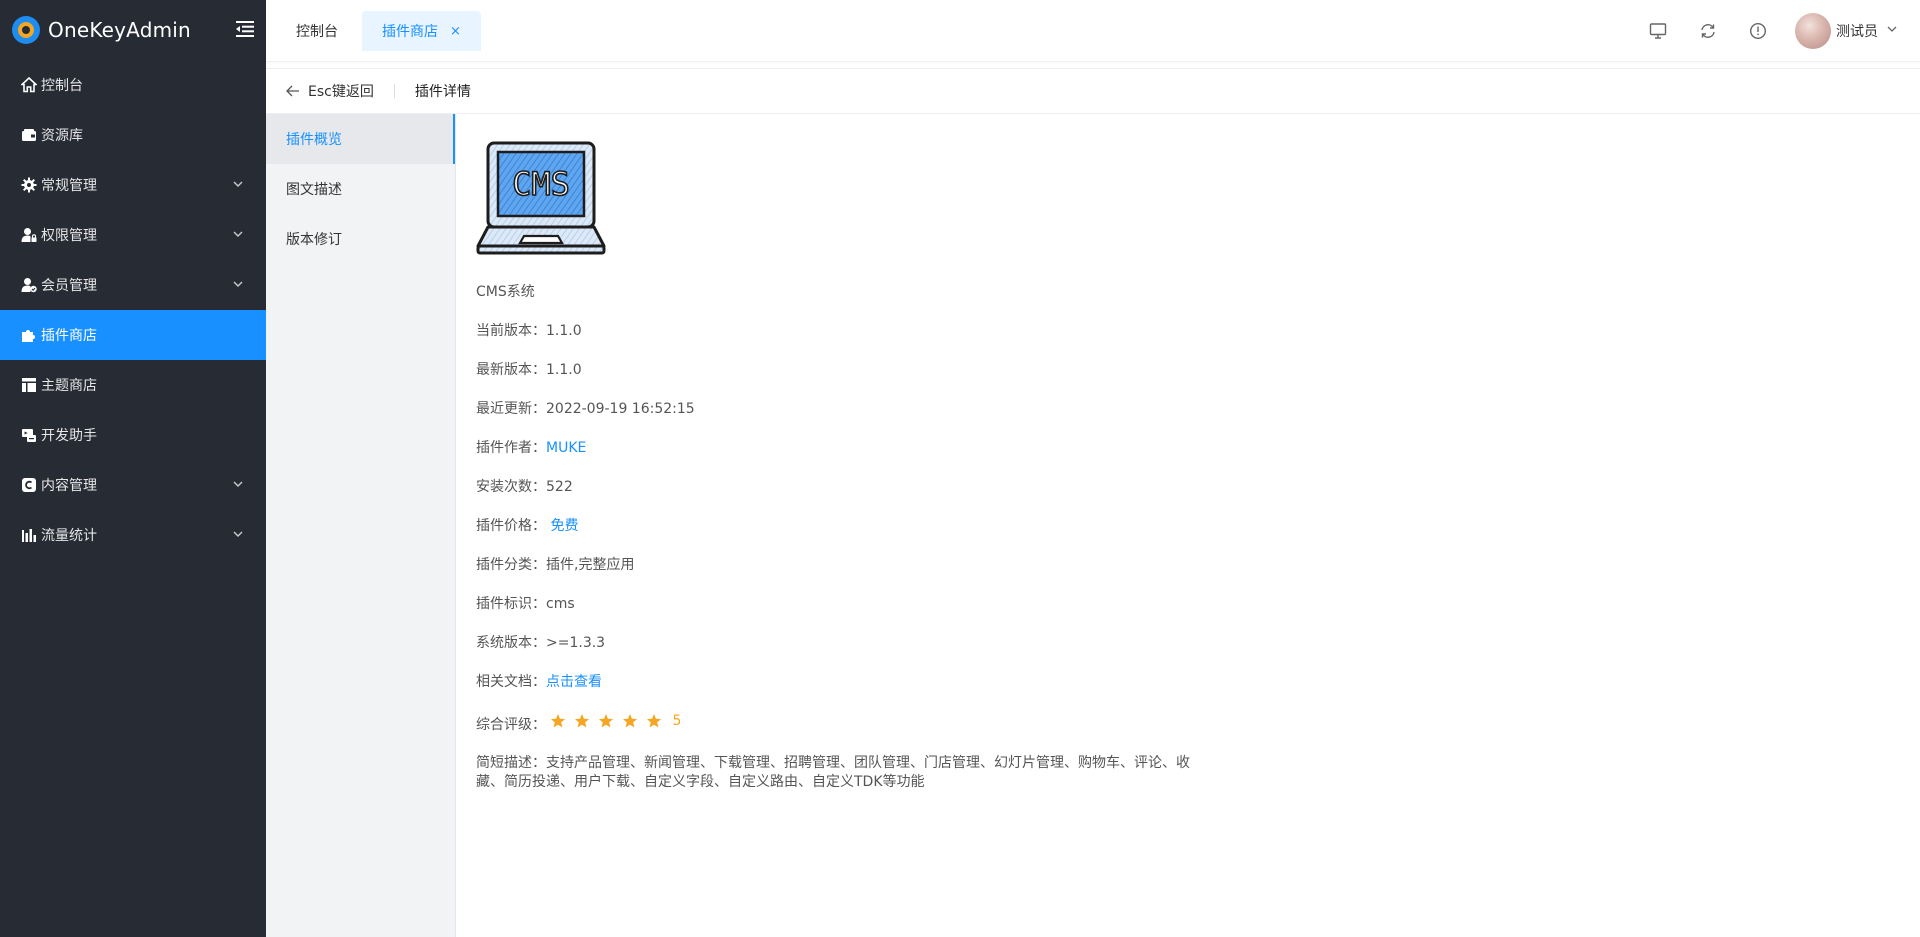  What do you see at coordinates (28, 535) in the screenshot?
I see `bar-chart-icon` at bounding box center [28, 535].